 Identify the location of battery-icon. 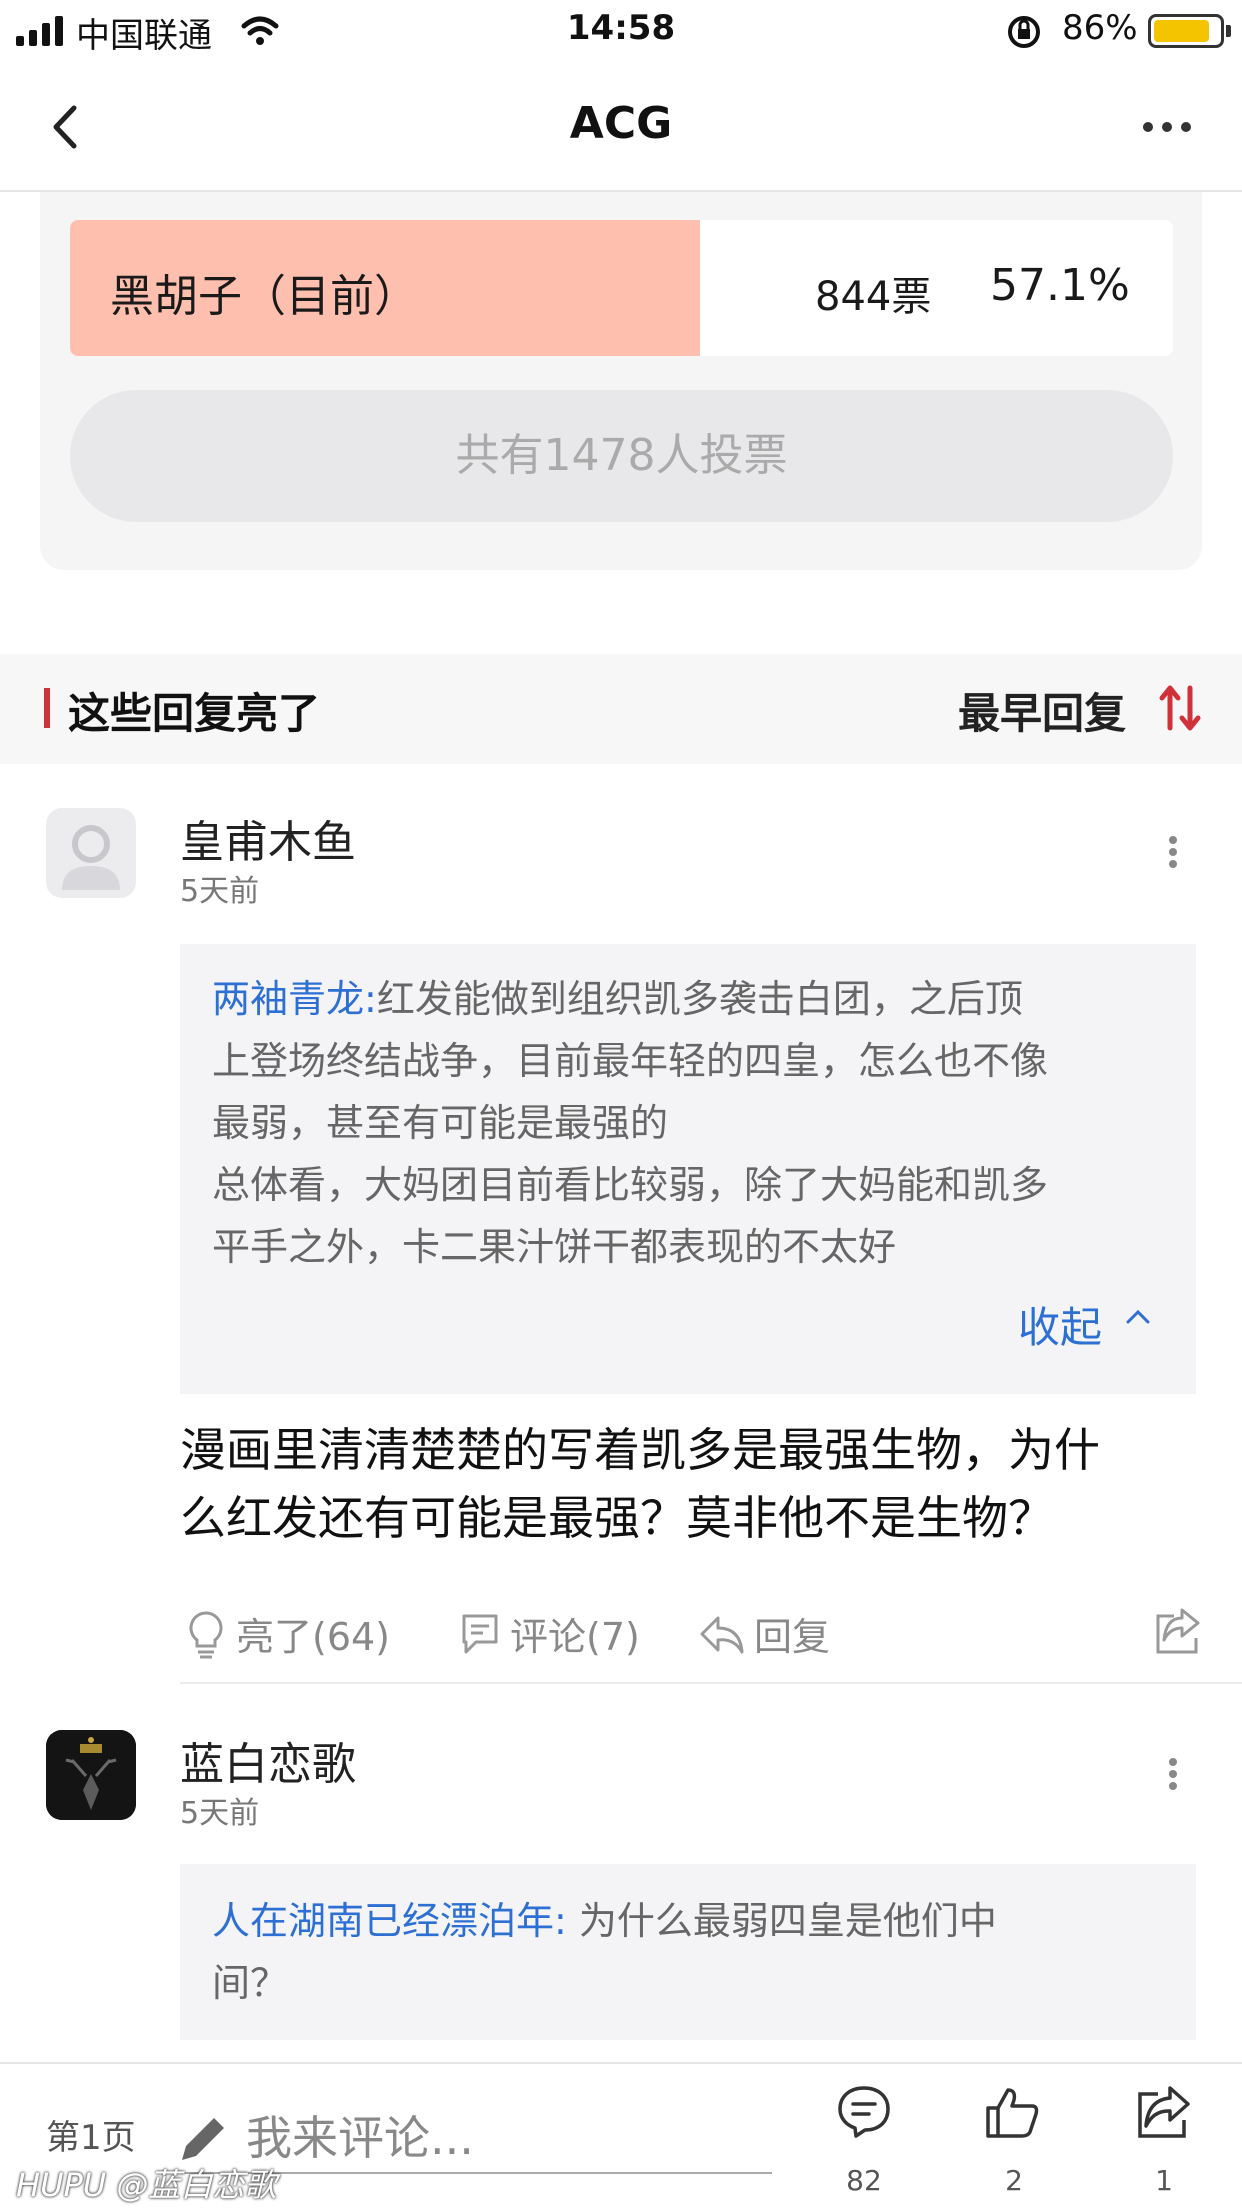
(1186, 31).